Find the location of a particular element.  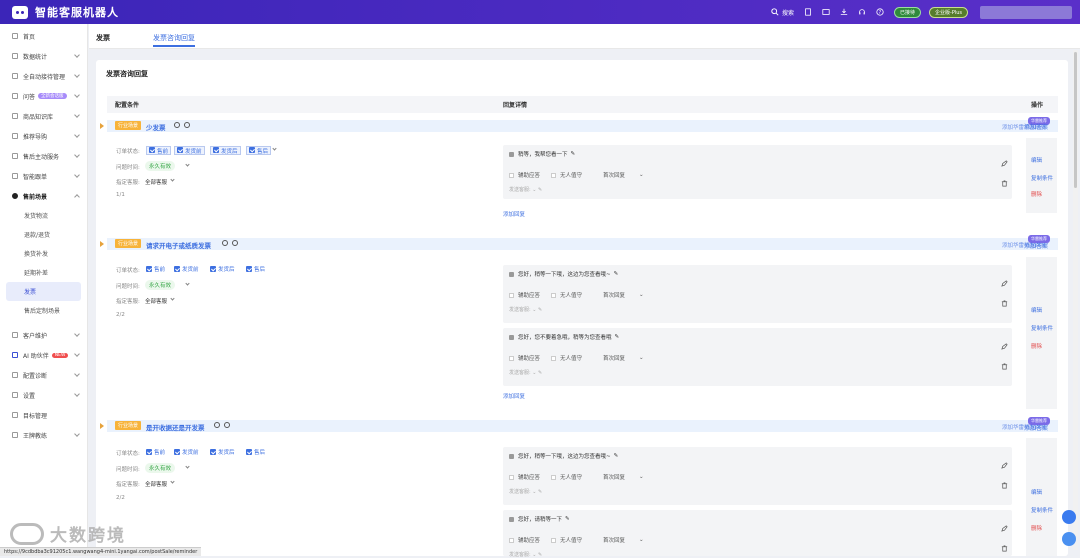

sidebar-sub-delay: 延期补差 is located at coordinates (43, 272).